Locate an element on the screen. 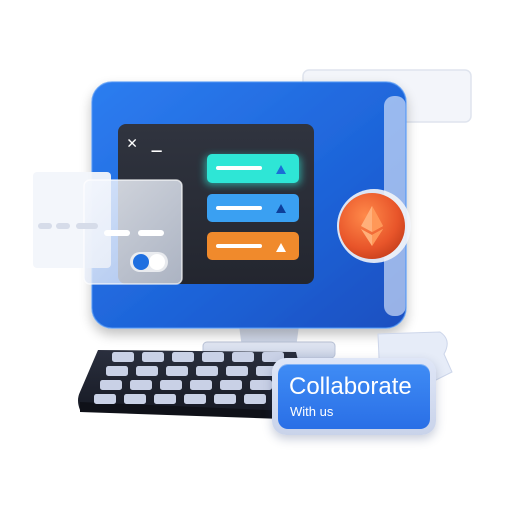  terminal-prompt: ✕ _ is located at coordinates (145, 143).